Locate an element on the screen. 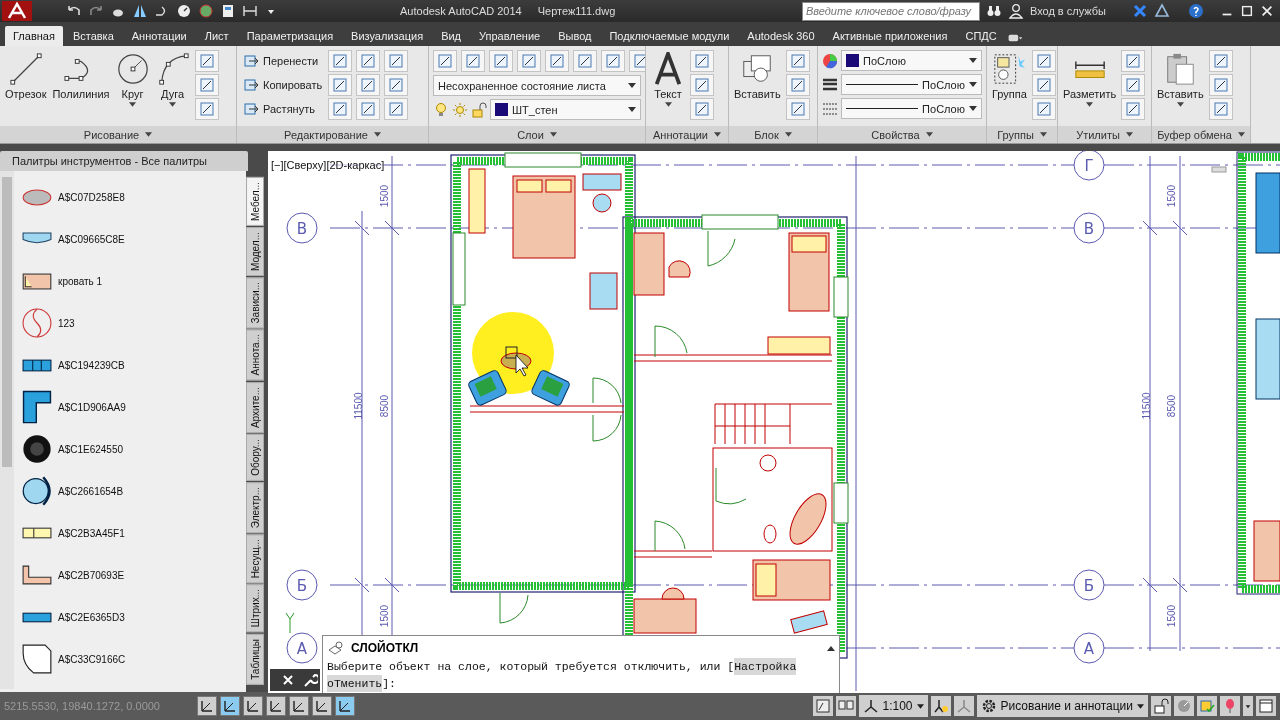 Image resolution: width=1280 pixels, height=720 pixels. panel-title-bar: Рисование is located at coordinates (118, 134).